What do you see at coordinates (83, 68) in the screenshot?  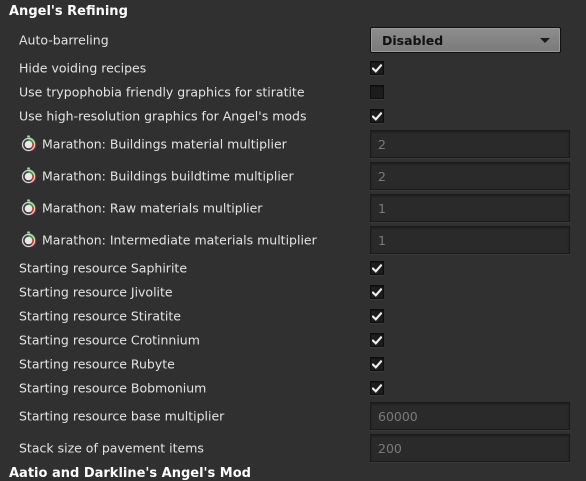 I see `setting-label: Hide voiding recipes` at bounding box center [83, 68].